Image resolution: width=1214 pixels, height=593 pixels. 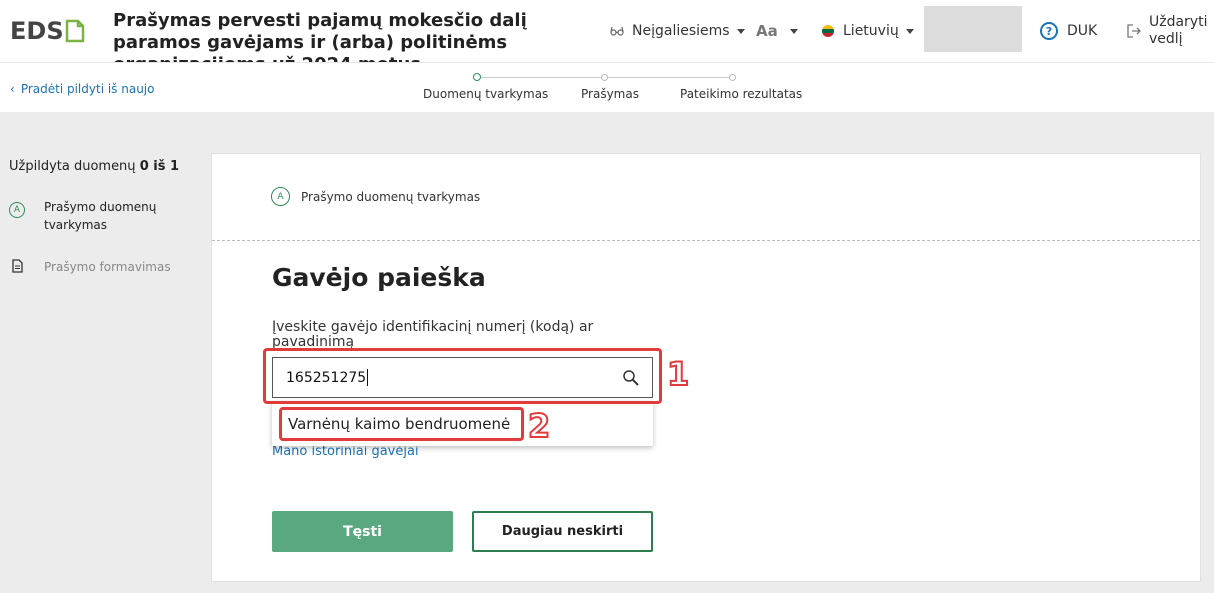 I want to click on close-wizard-button: Uždaryti vedlį, so click(x=1168, y=31).